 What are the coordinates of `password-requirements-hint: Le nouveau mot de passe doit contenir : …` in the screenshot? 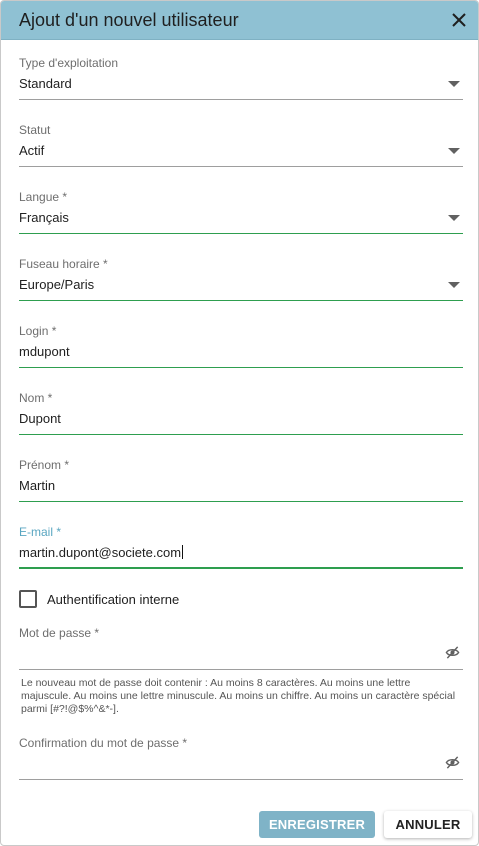 It's located at (238, 696).